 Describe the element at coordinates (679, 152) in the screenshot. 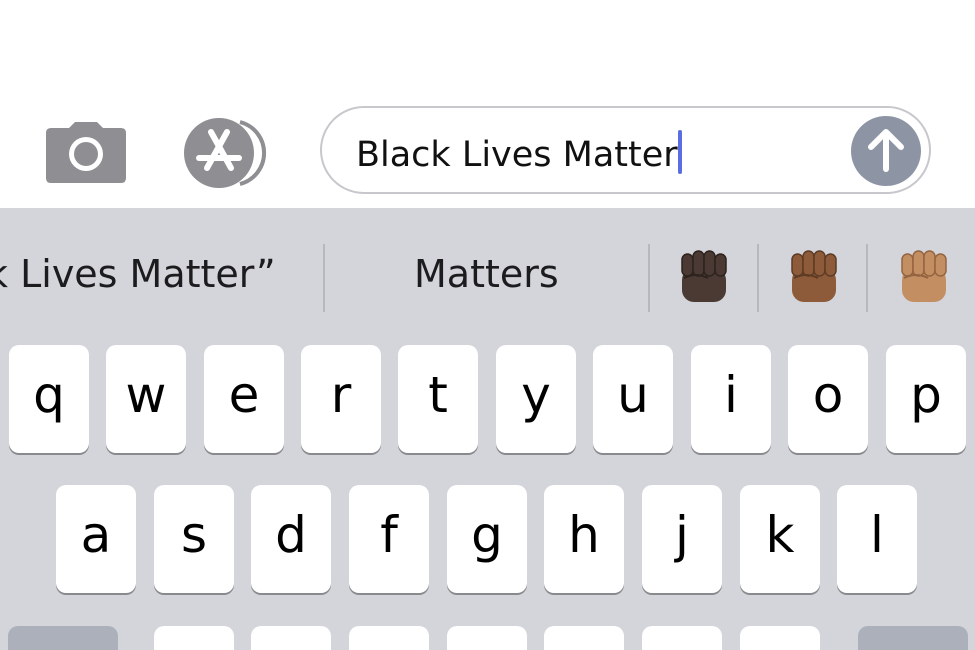

I see `text-cursor` at that location.